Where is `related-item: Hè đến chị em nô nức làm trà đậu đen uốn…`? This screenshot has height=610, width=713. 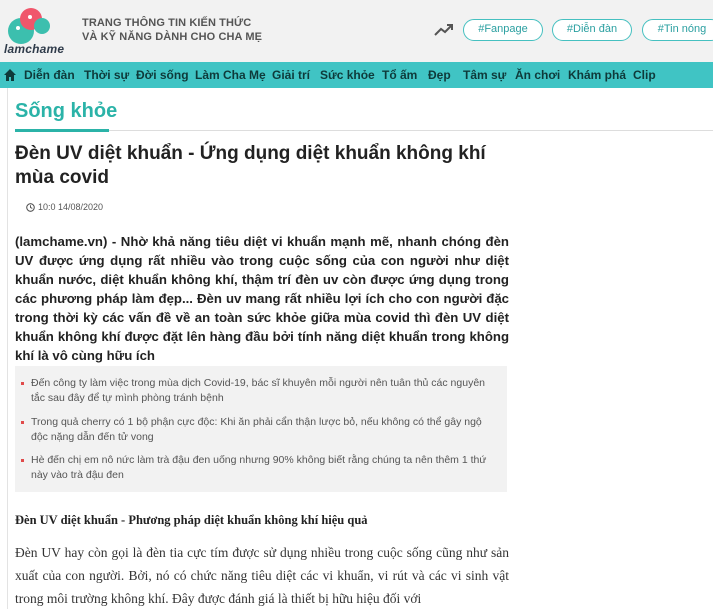 related-item: Hè đến chị em nô nức làm trà đậu đen uốn… is located at coordinates (261, 468).